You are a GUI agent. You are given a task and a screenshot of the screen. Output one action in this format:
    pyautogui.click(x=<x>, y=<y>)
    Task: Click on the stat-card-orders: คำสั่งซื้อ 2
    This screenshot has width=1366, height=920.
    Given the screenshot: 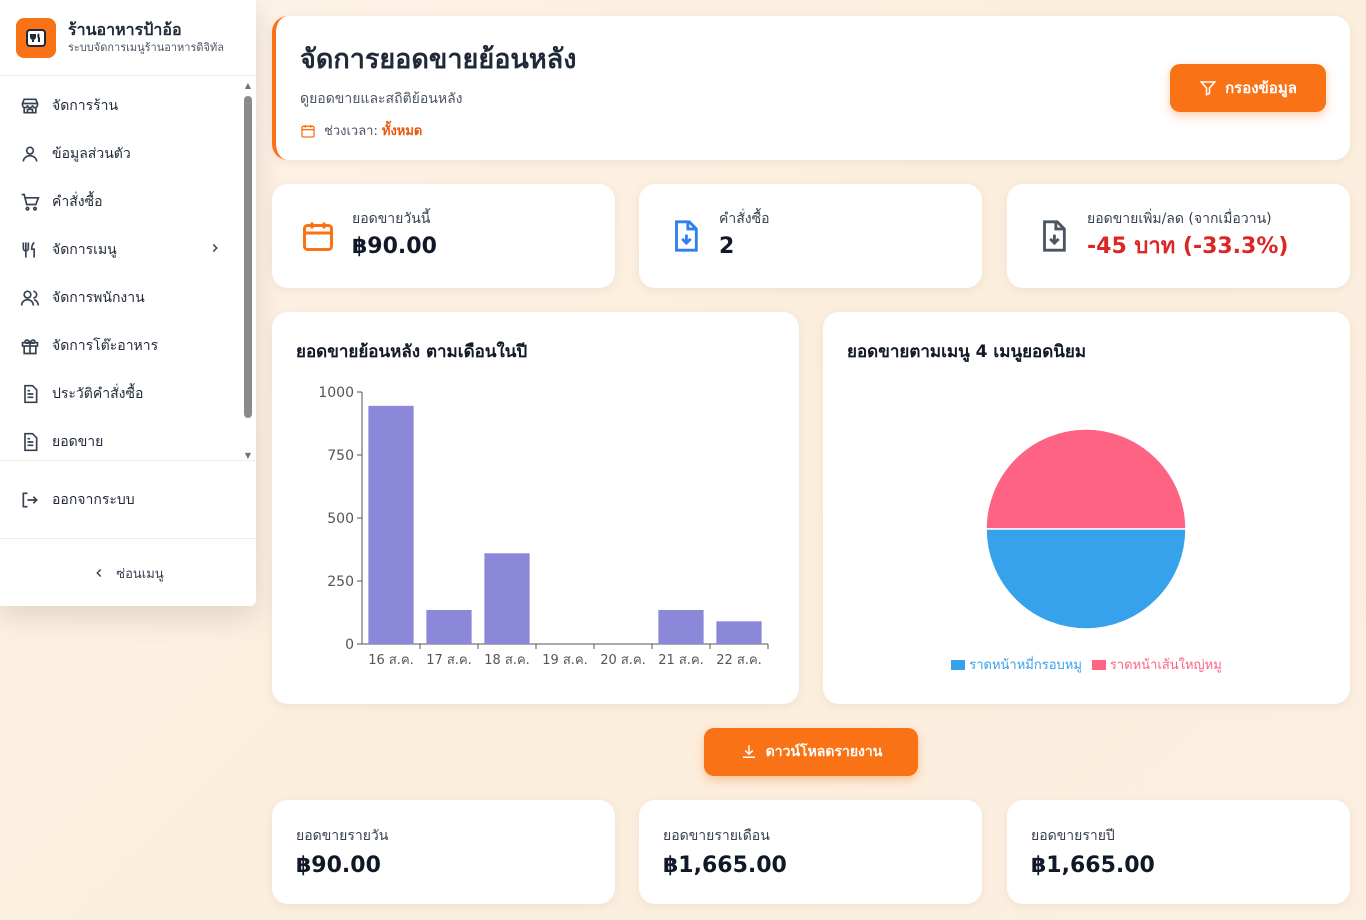 What is the action you would take?
    pyautogui.click(x=810, y=236)
    